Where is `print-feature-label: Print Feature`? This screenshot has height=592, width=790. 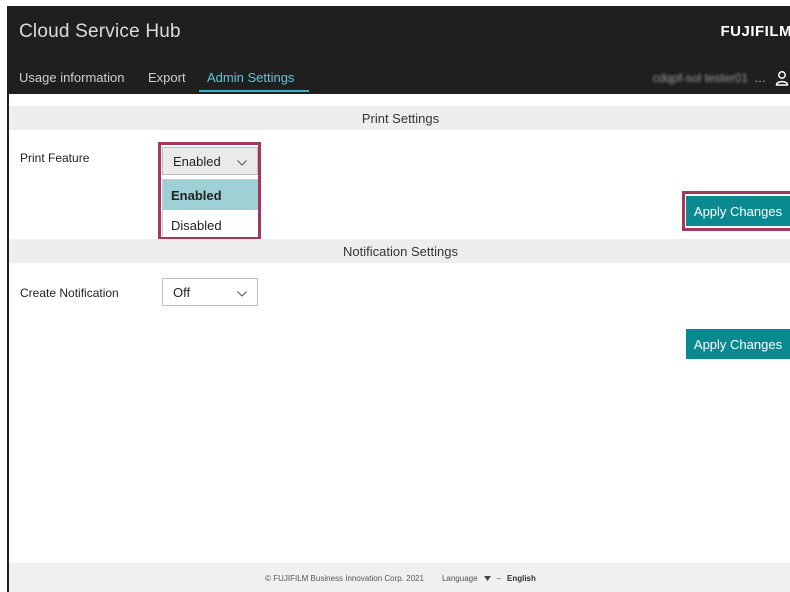 print-feature-label: Print Feature is located at coordinates (55, 158).